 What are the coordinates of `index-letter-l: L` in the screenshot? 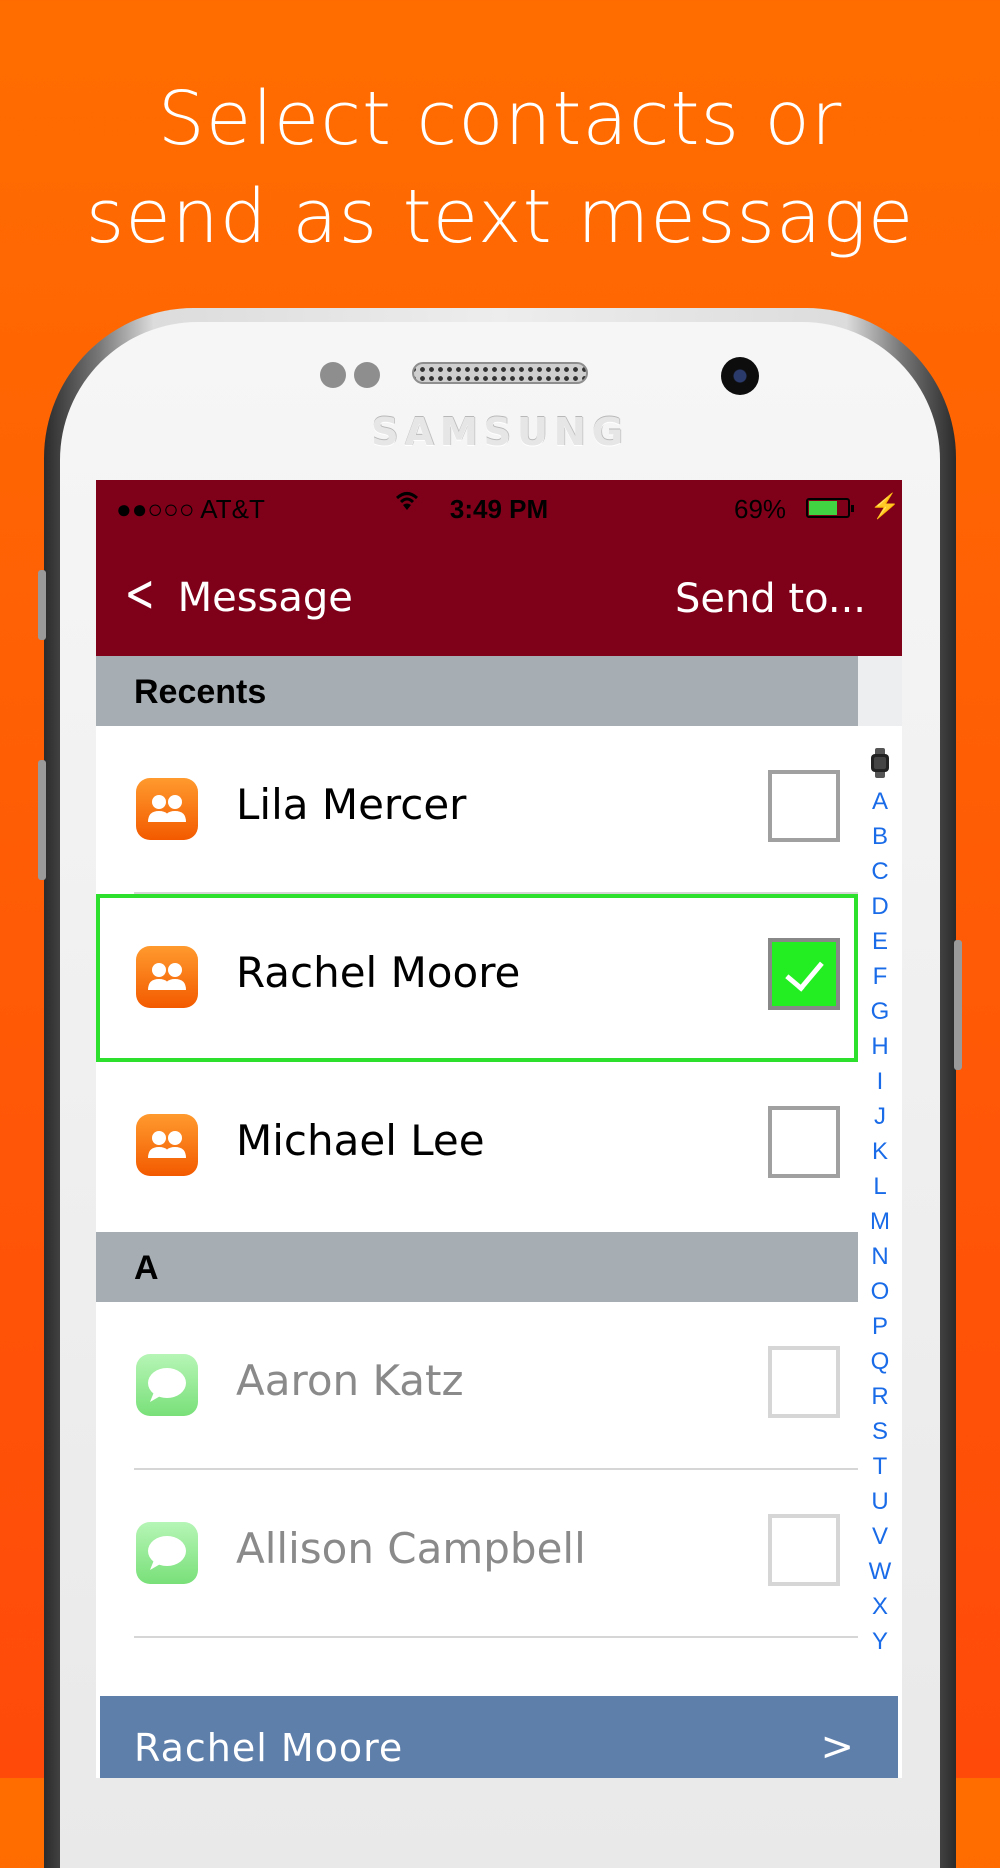 It's located at (880, 1186).